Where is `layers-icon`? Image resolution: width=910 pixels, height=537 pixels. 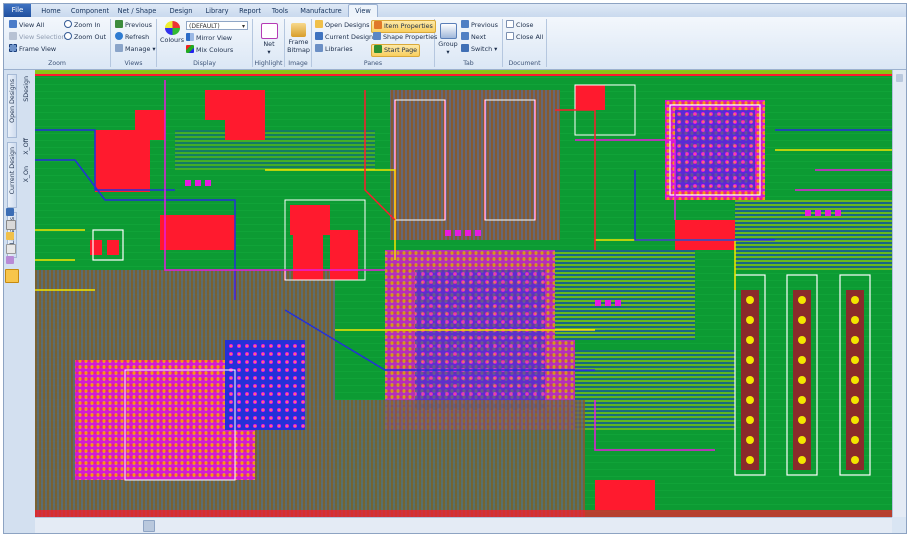
layers-icon is located at coordinates (10, 260).